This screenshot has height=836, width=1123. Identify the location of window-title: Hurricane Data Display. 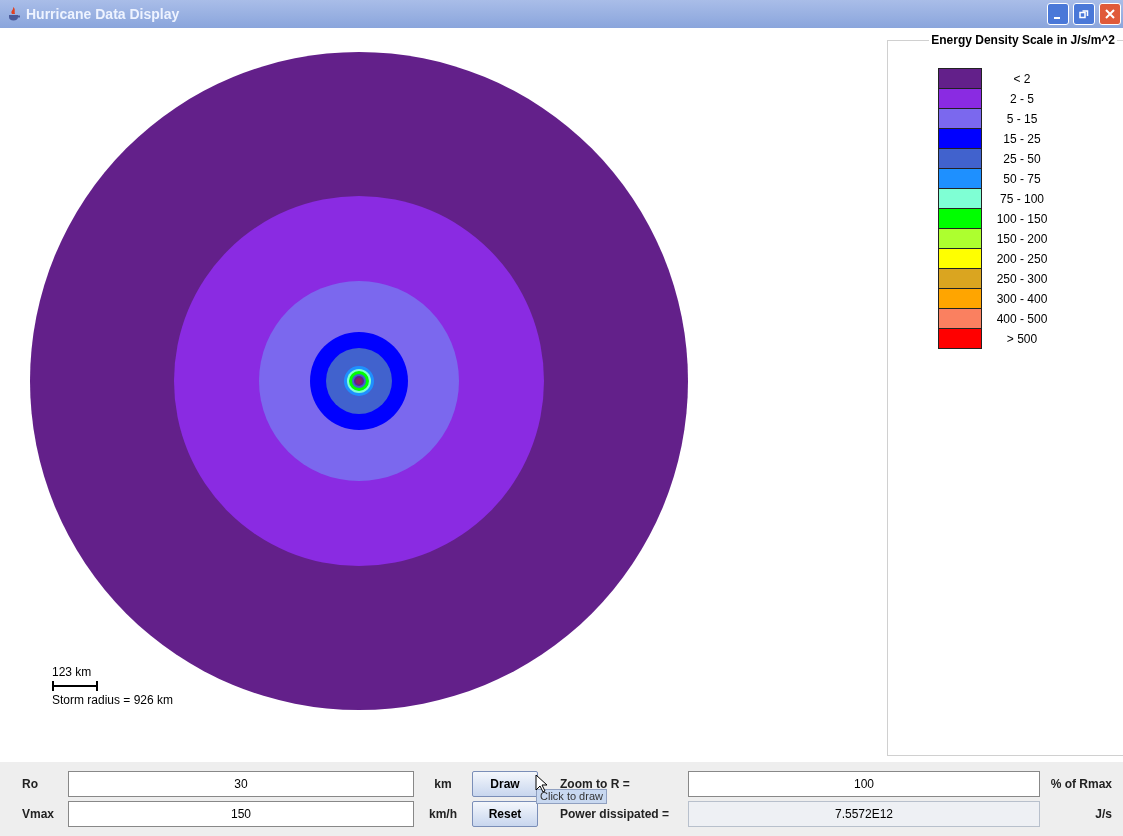
(103, 14).